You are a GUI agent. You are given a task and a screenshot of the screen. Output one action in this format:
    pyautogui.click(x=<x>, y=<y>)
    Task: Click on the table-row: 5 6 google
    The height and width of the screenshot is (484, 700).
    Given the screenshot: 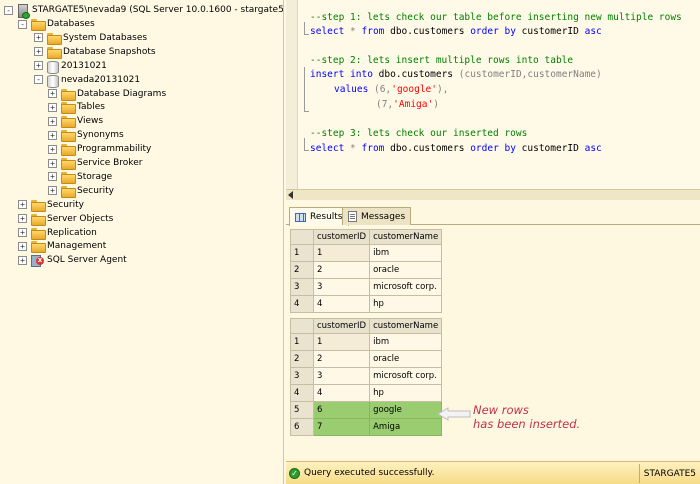 What is the action you would take?
    pyautogui.click(x=366, y=410)
    